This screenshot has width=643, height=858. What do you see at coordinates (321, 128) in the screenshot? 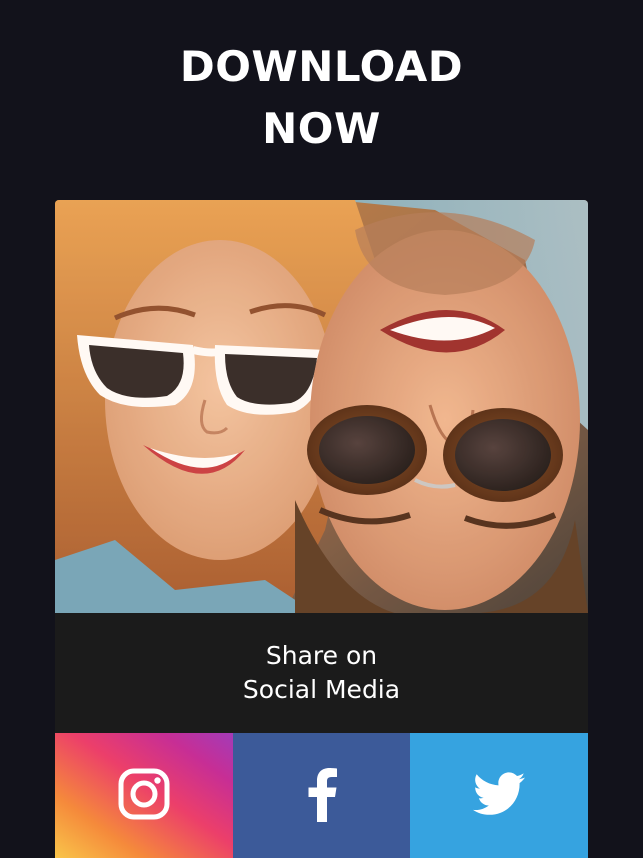
I see `headline-line-2: NOW` at bounding box center [321, 128].